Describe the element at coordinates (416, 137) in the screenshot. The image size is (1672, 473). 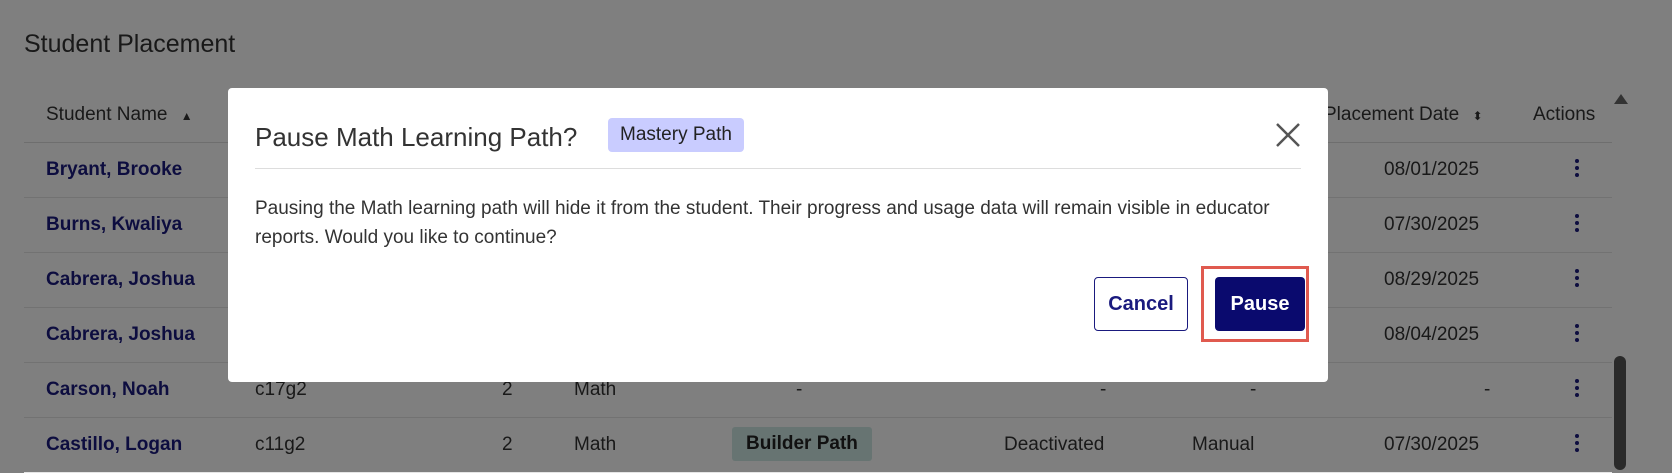
I see `dialog-title: Pause Math Learning Path?` at that location.